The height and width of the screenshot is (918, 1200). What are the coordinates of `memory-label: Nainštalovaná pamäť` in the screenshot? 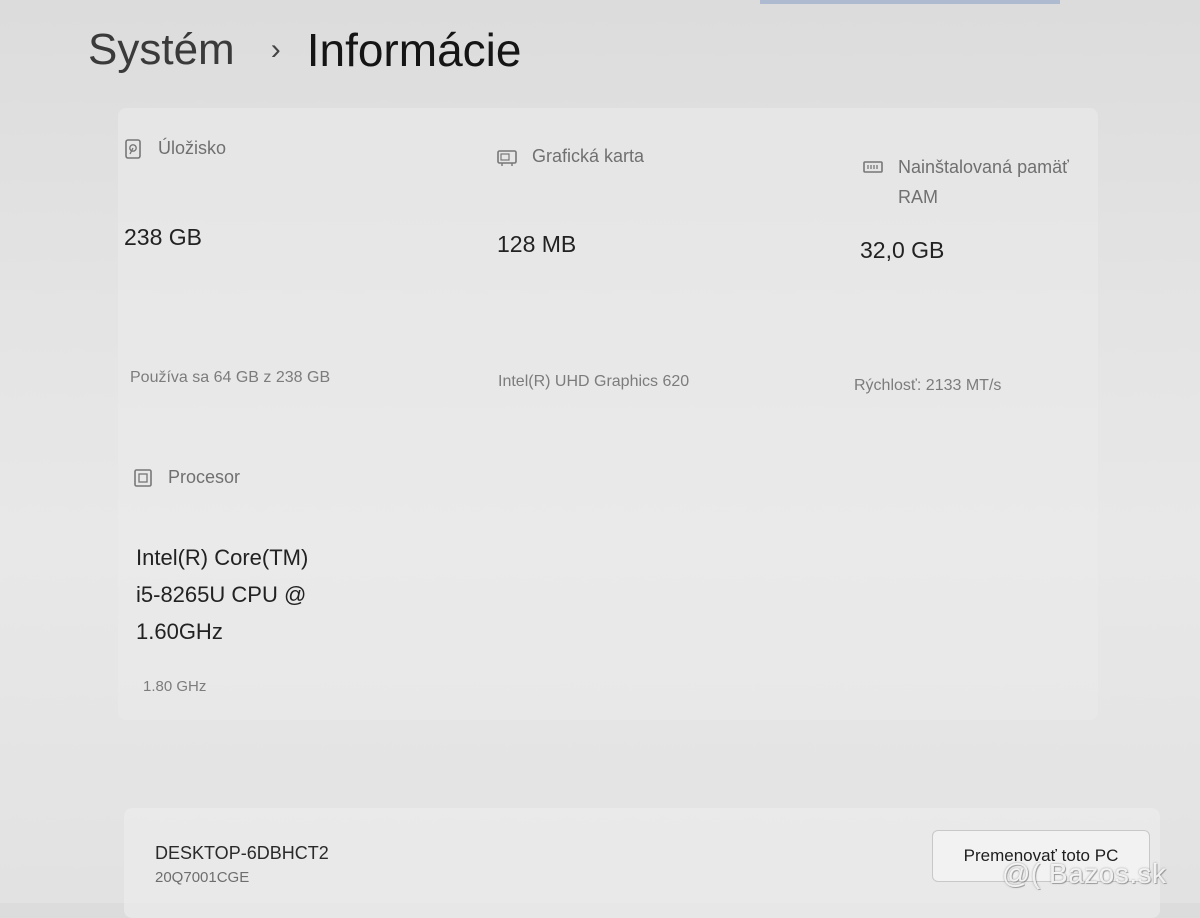 It's located at (983, 167).